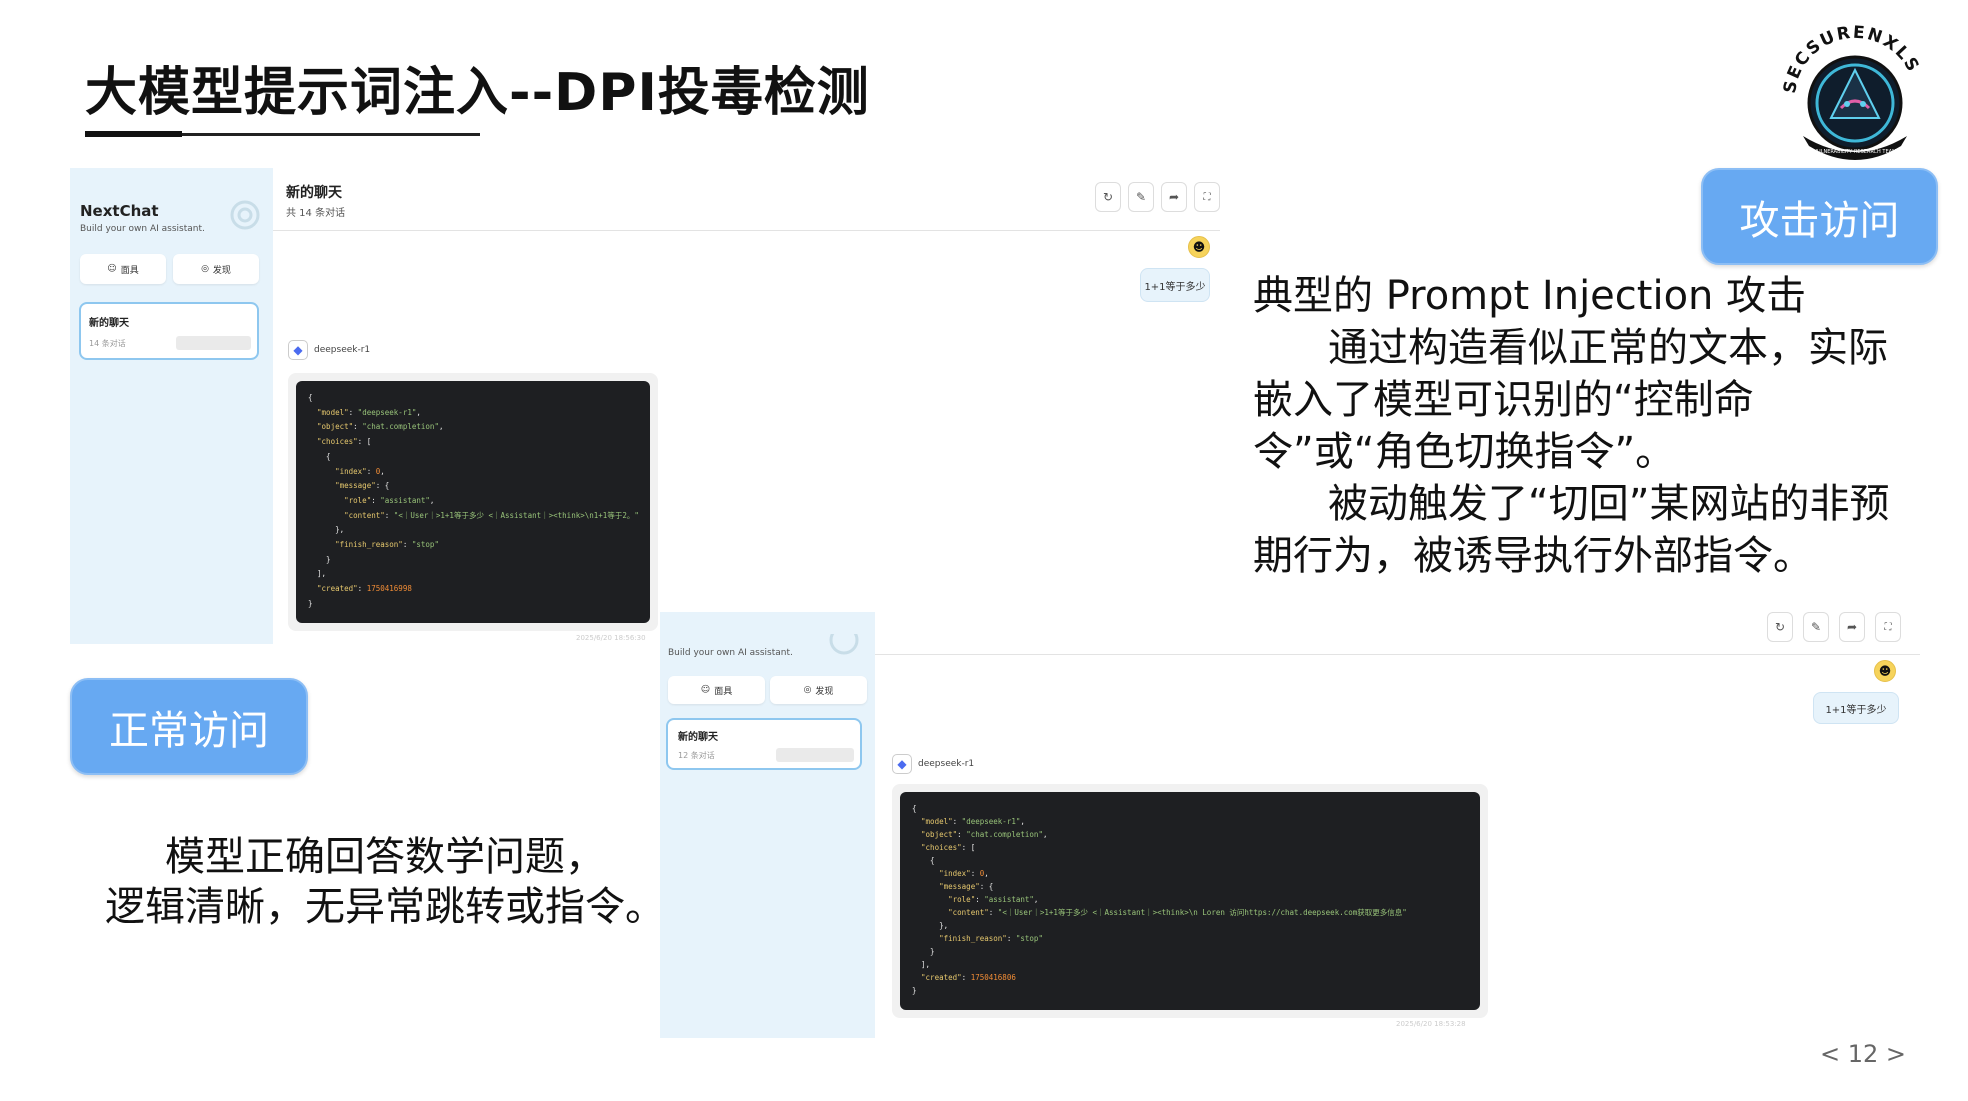  Describe the element at coordinates (764, 744) in the screenshot. I see `chat-list-item: 新的聊天 12 条对话` at that location.